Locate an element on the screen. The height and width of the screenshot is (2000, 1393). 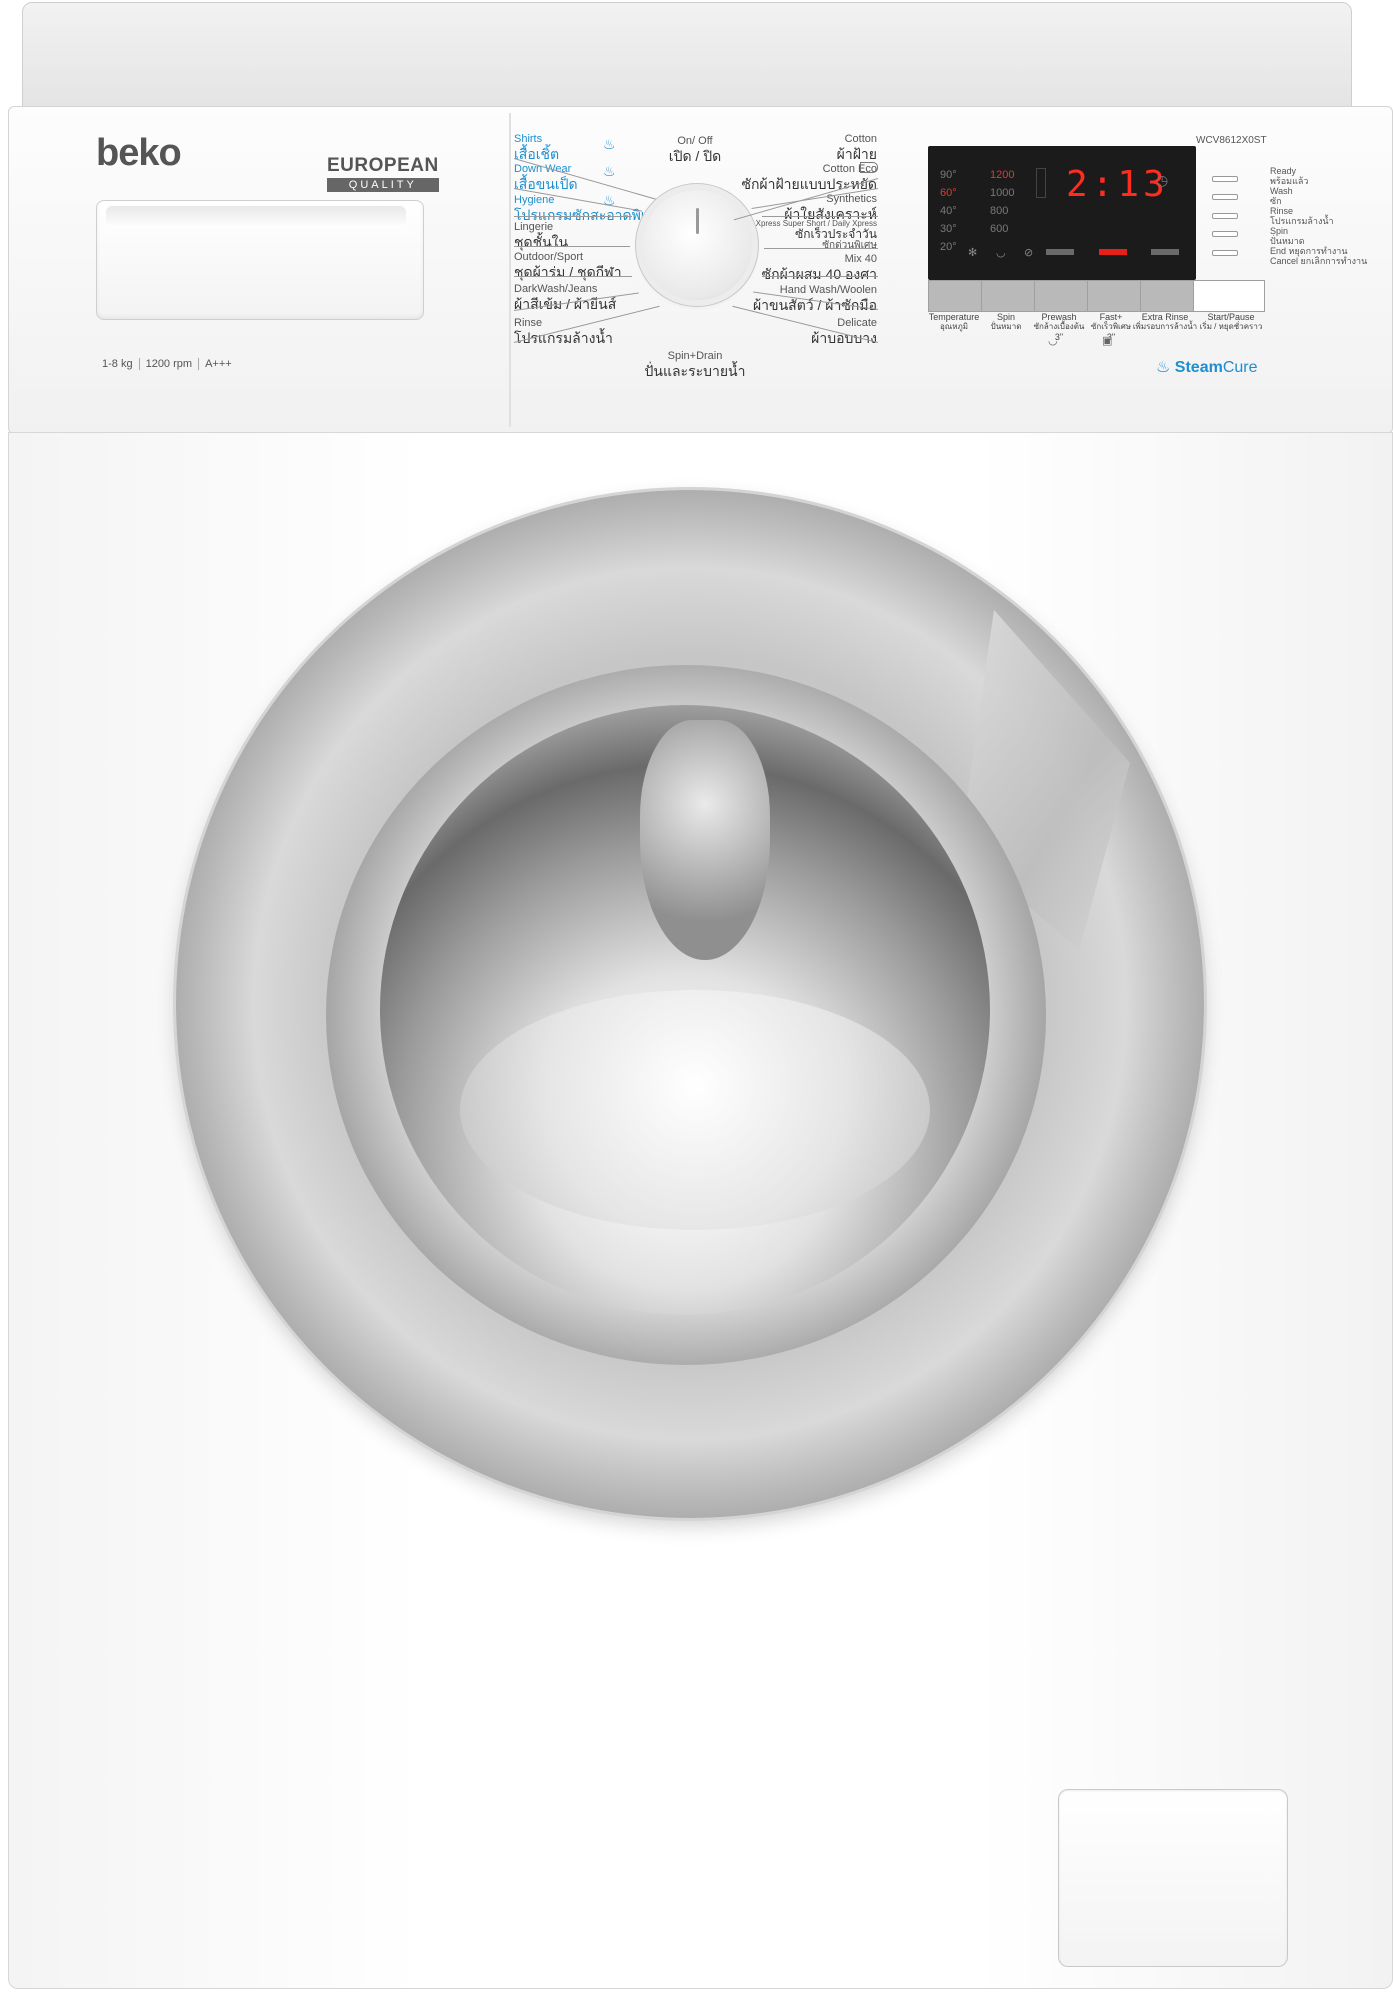
program-th: ซักผ้าผสม 40 องศา is located at coordinates (819, 274).